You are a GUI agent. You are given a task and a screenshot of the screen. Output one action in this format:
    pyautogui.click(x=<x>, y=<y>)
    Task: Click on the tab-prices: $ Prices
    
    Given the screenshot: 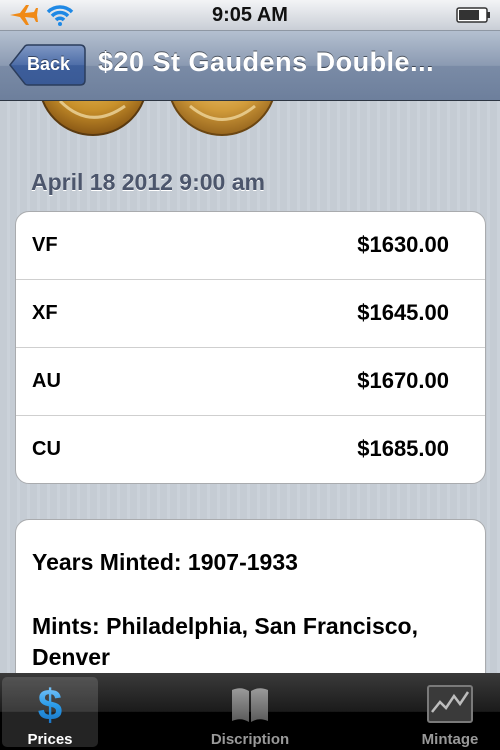 What is the action you would take?
    pyautogui.click(x=50, y=712)
    